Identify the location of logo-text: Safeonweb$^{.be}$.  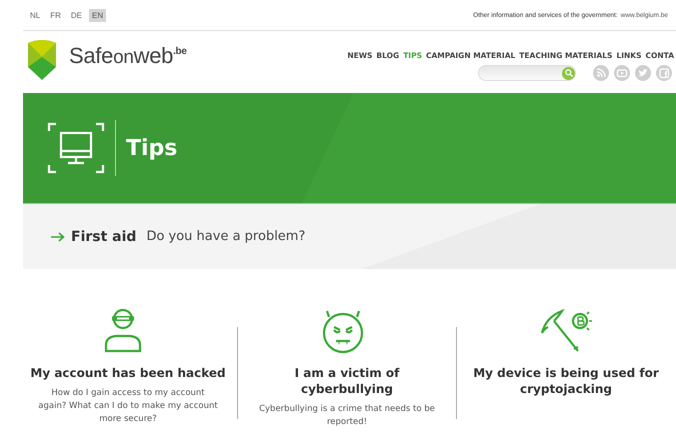
(128, 56).